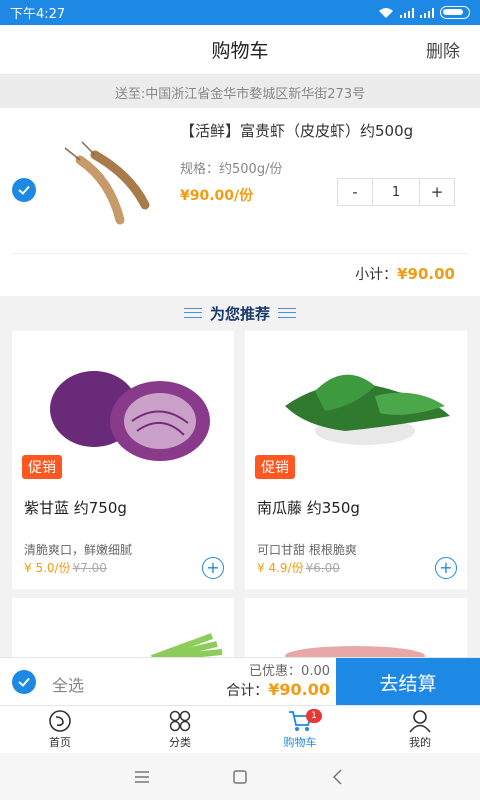 This screenshot has height=800, width=480. Describe the element at coordinates (78, 550) in the screenshot. I see `card-desc: 清脆爽口，鲜嫩细腻` at that location.